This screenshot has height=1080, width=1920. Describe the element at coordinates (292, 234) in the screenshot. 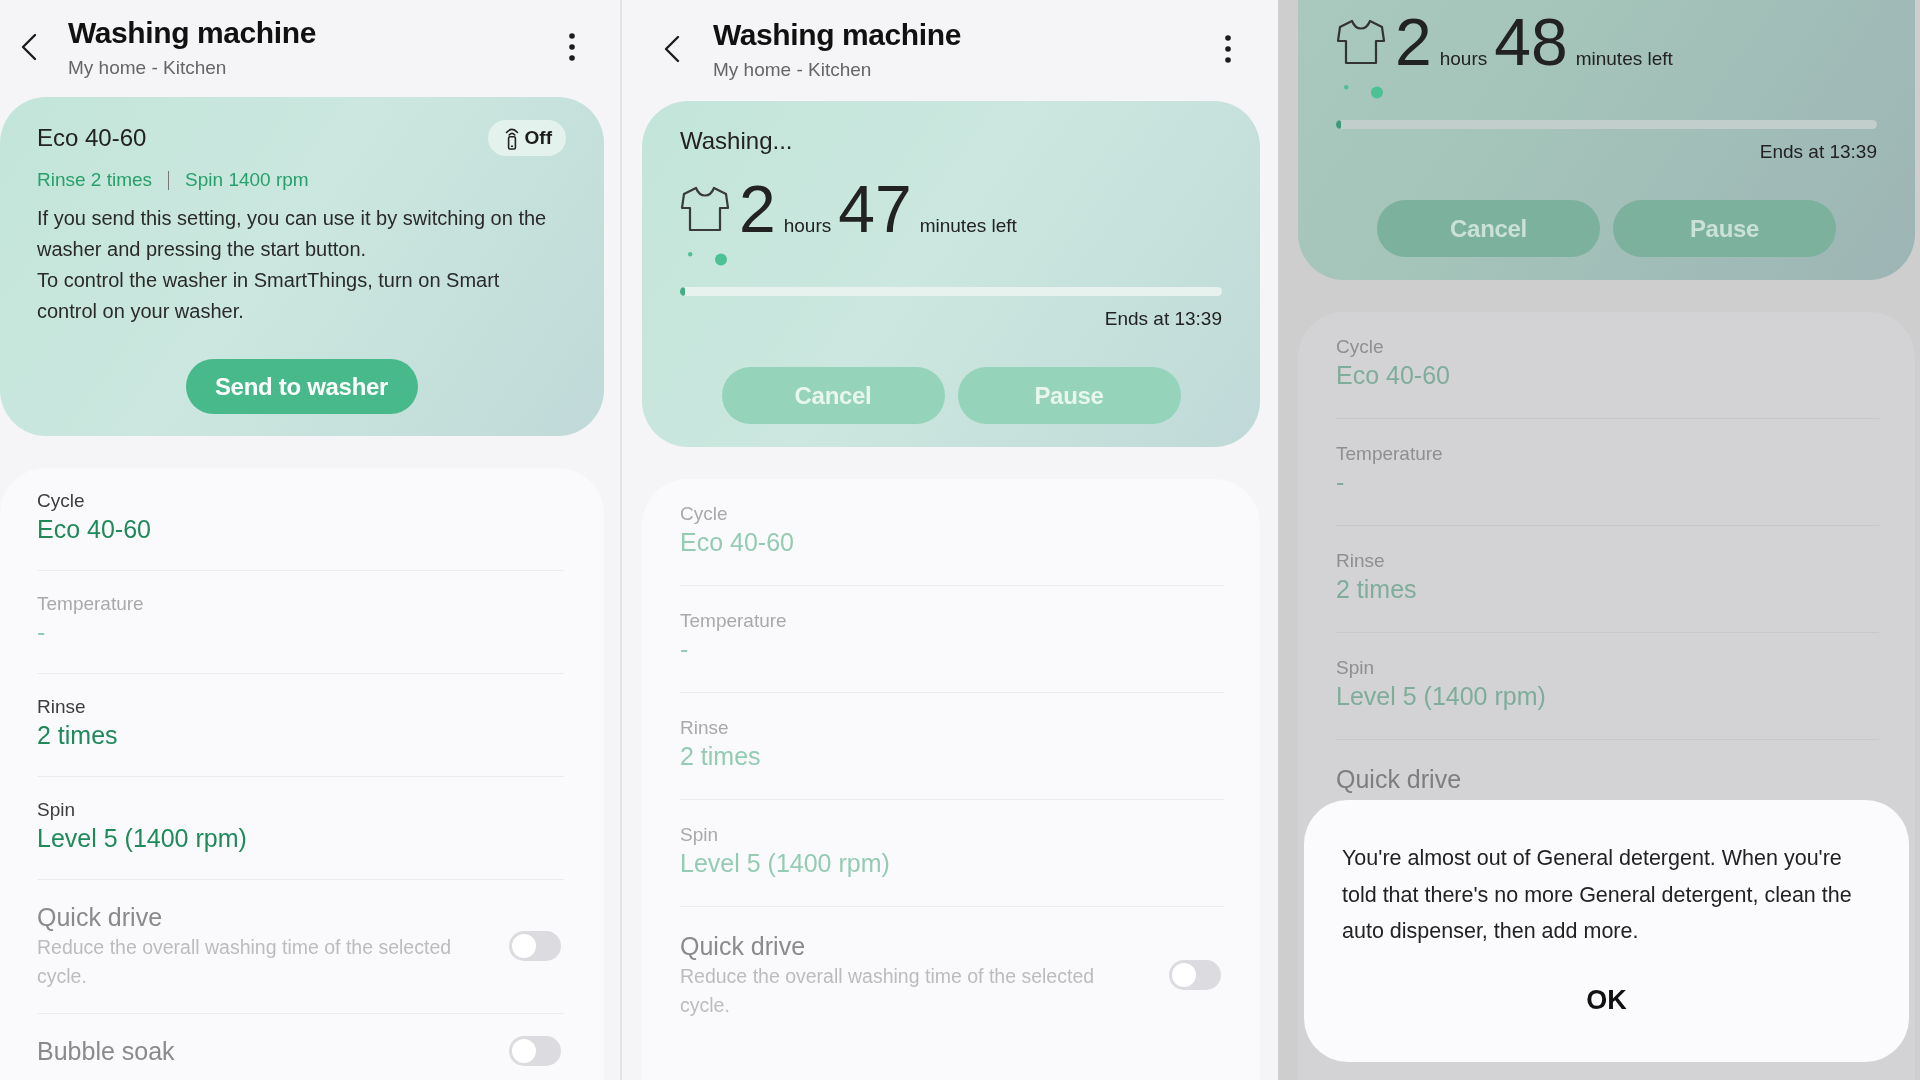

I see `description-text: If you send this setting, you can use it by switching on the washer and pressing the start button.` at that location.